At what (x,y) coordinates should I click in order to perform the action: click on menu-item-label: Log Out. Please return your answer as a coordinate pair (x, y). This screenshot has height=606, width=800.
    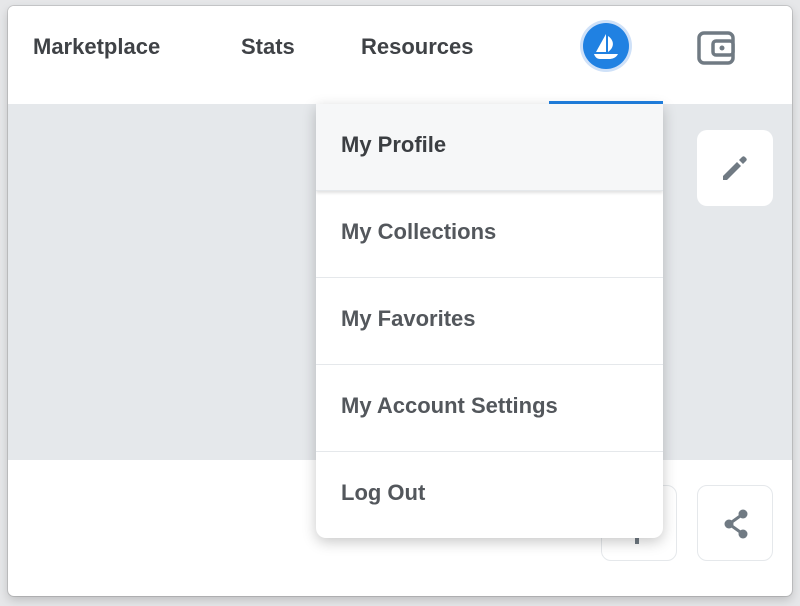
    Looking at the image, I should click on (383, 492).